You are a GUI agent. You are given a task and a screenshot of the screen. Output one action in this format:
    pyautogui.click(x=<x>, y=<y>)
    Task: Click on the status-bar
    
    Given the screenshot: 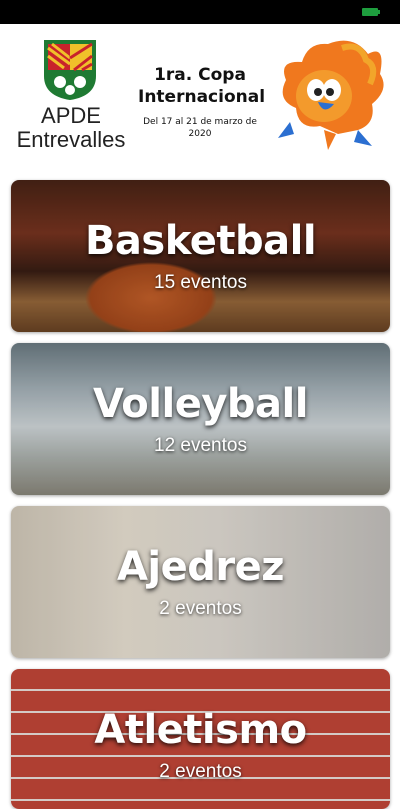 What is the action you would take?
    pyautogui.click(x=200, y=12)
    